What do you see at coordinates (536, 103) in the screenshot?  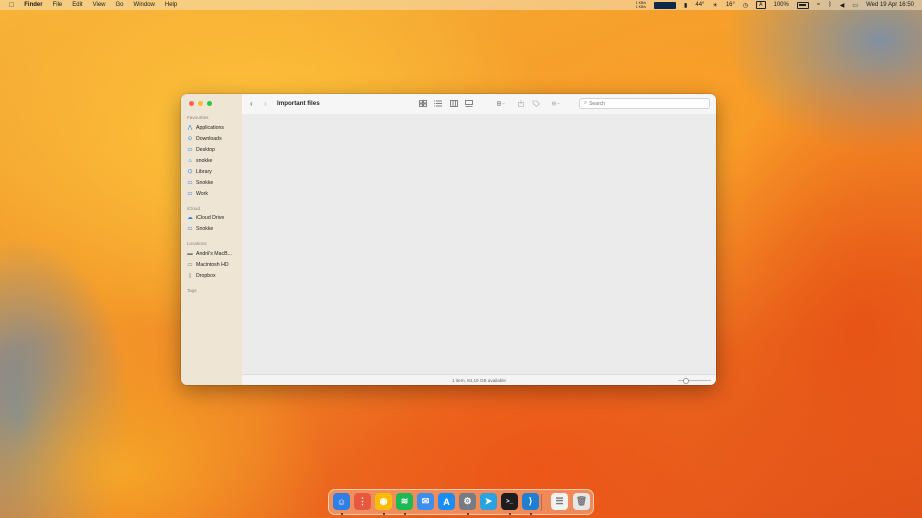 I see `tag-icon` at bounding box center [536, 103].